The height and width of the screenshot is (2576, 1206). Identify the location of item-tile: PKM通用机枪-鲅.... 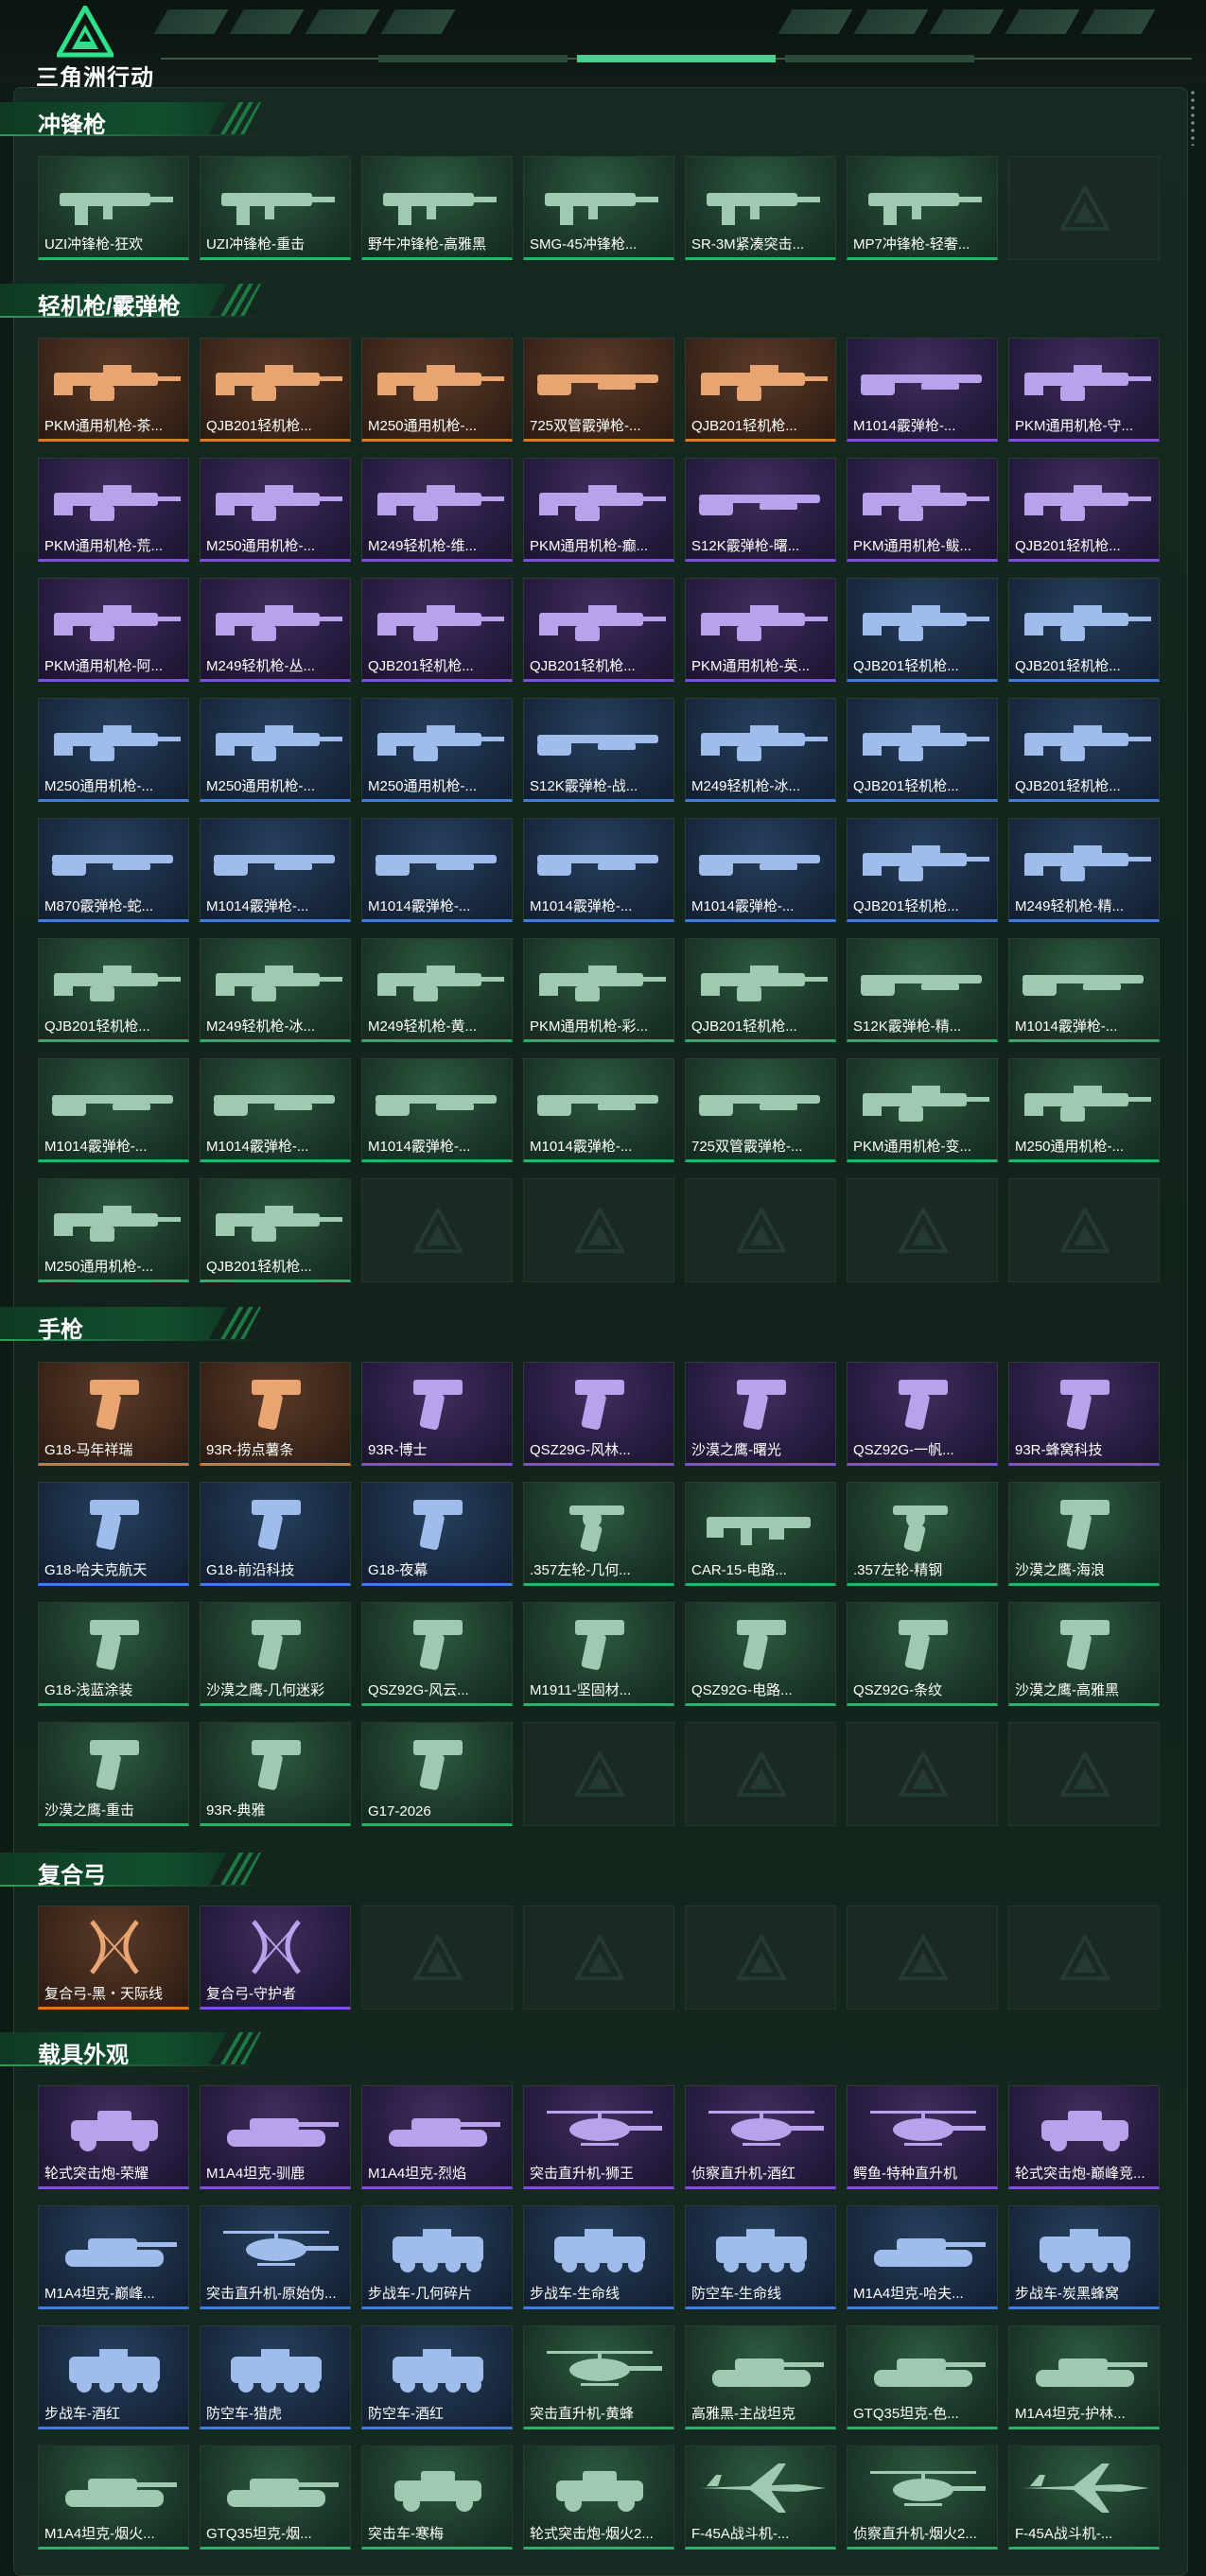
(922, 510).